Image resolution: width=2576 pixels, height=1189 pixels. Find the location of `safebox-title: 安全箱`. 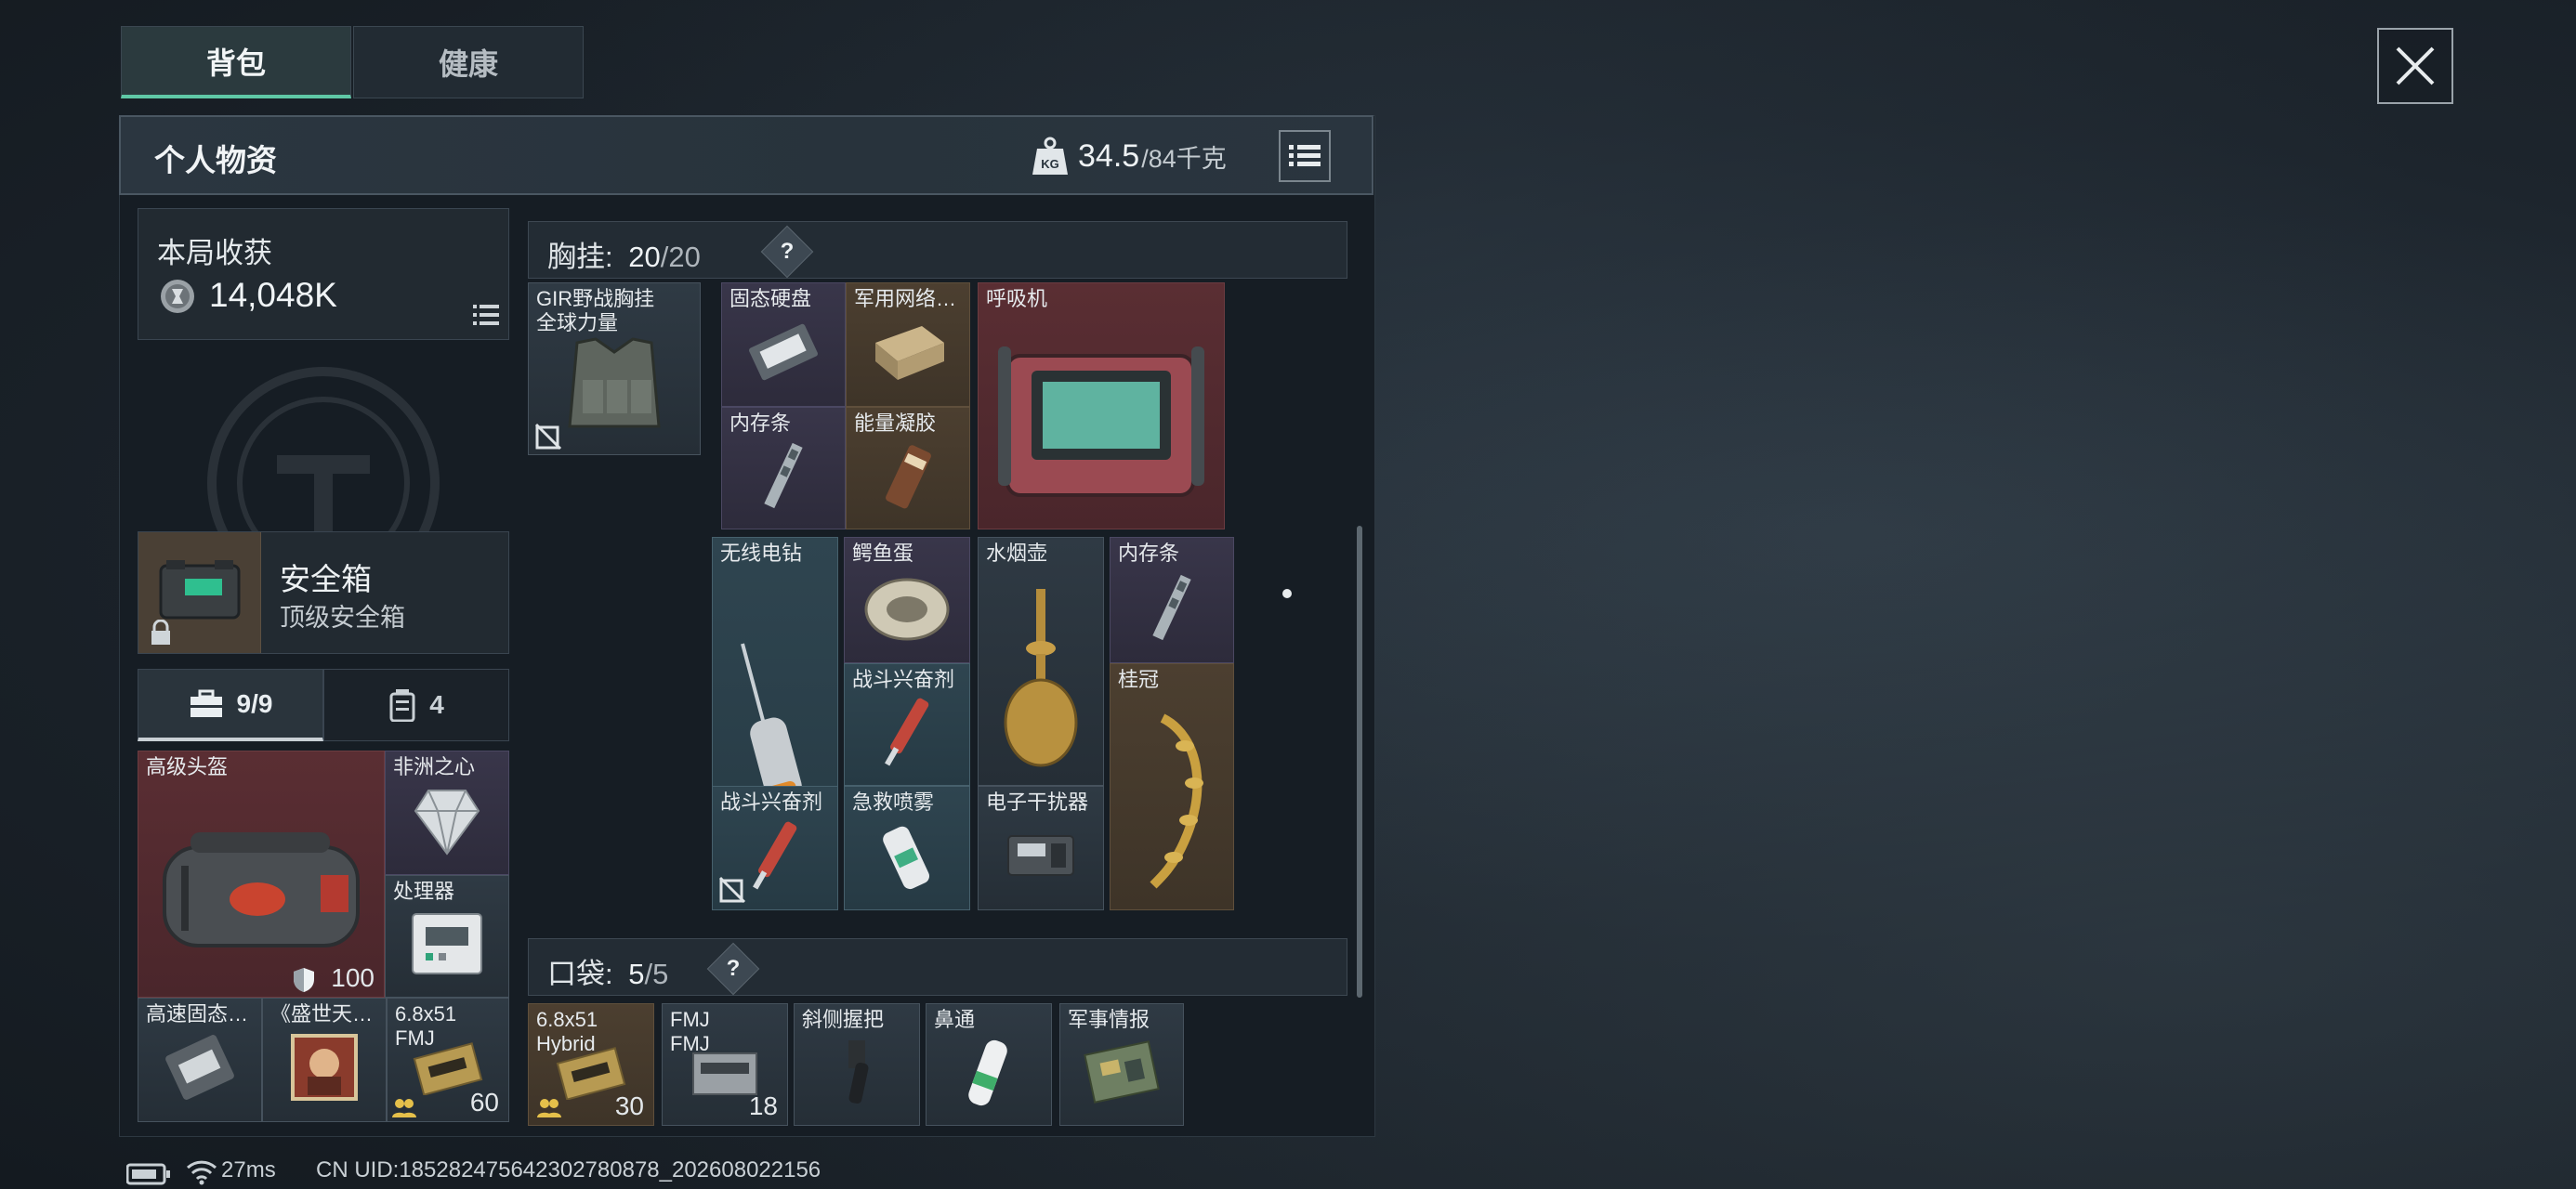

safebox-title: 安全箱 is located at coordinates (326, 579).